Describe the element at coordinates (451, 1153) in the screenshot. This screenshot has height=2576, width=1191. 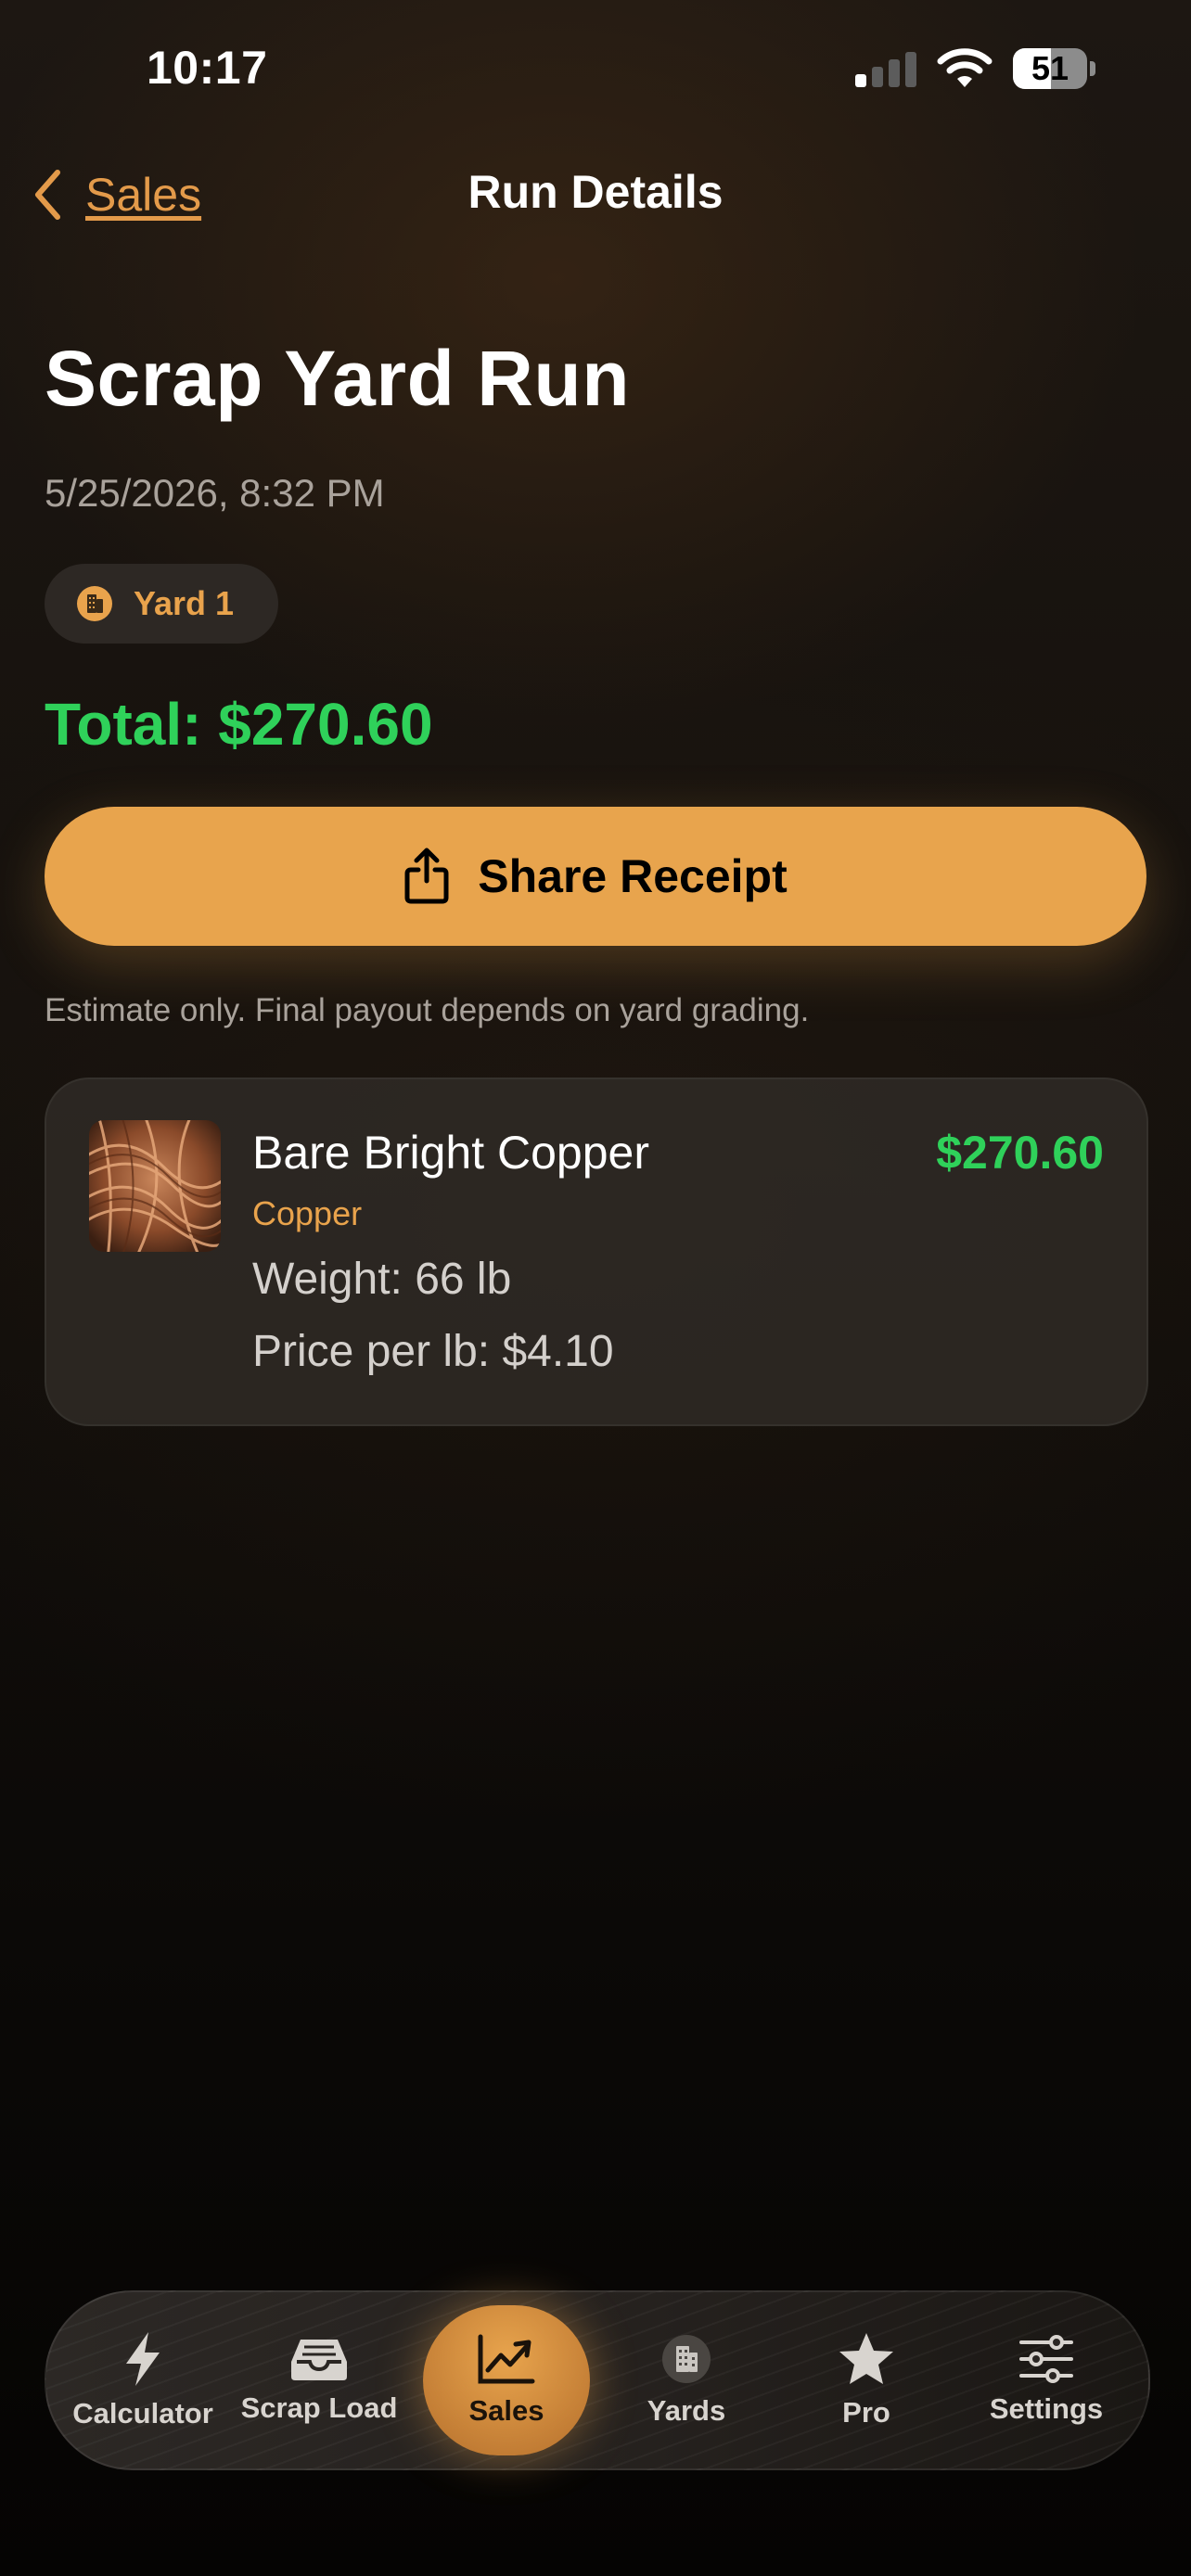
I see `item-name: Bare Bright Copper` at that location.